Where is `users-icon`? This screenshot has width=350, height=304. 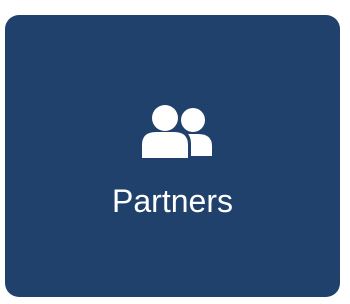
users-icon is located at coordinates (178, 131).